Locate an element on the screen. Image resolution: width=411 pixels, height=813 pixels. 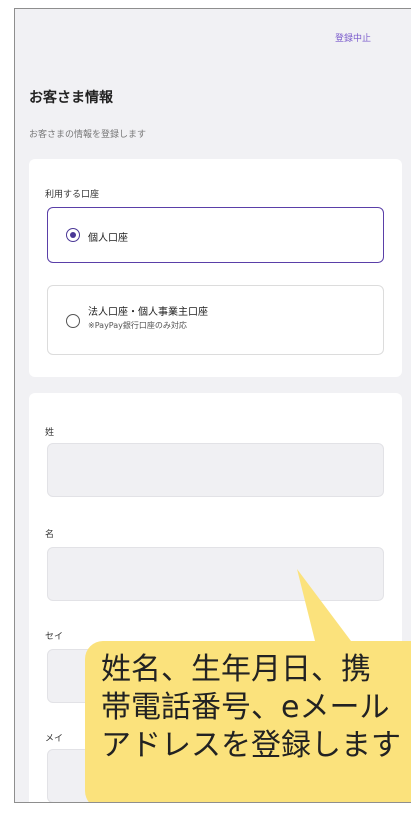
last-name-label: 姓 is located at coordinates (50, 433).